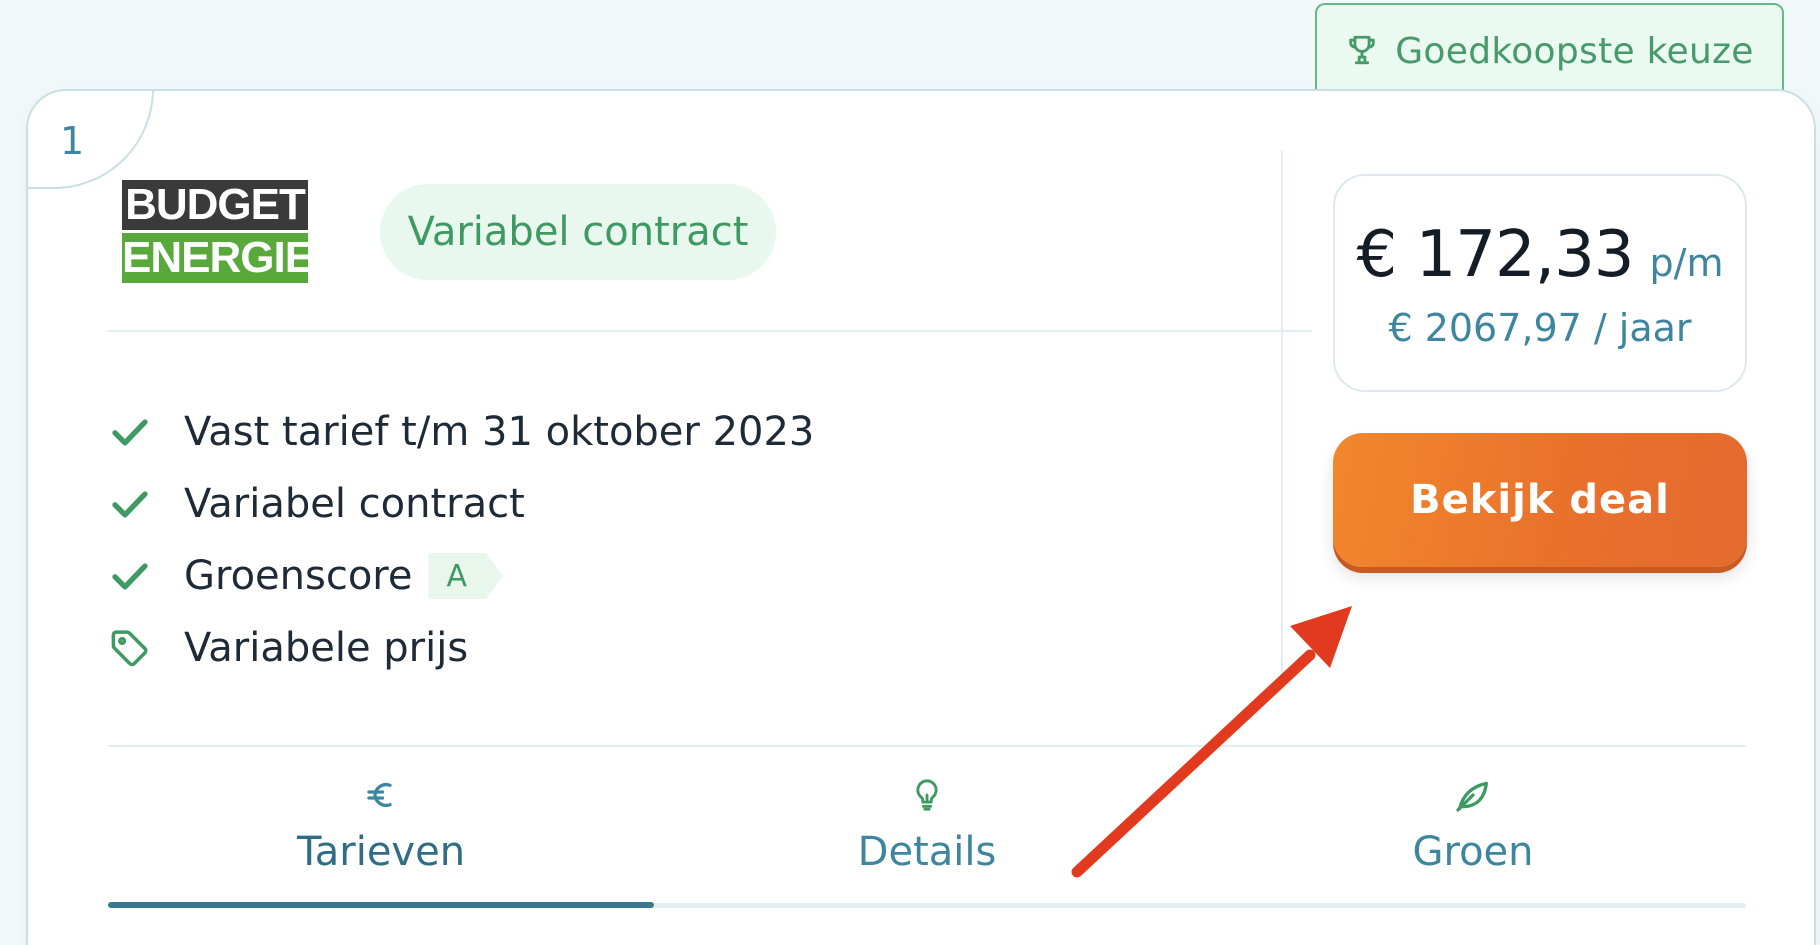 The height and width of the screenshot is (945, 1820). I want to click on feature-label: Variabel contract, so click(354, 504).